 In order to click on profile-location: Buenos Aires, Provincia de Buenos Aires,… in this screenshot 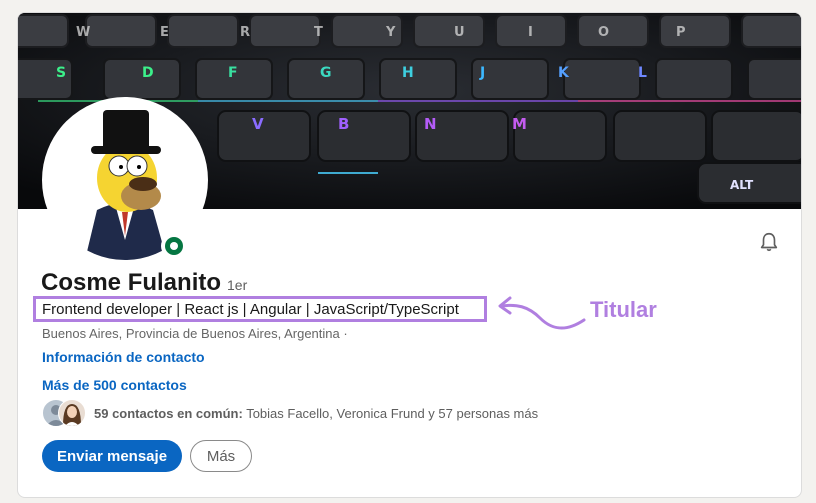, I will do `click(195, 333)`.